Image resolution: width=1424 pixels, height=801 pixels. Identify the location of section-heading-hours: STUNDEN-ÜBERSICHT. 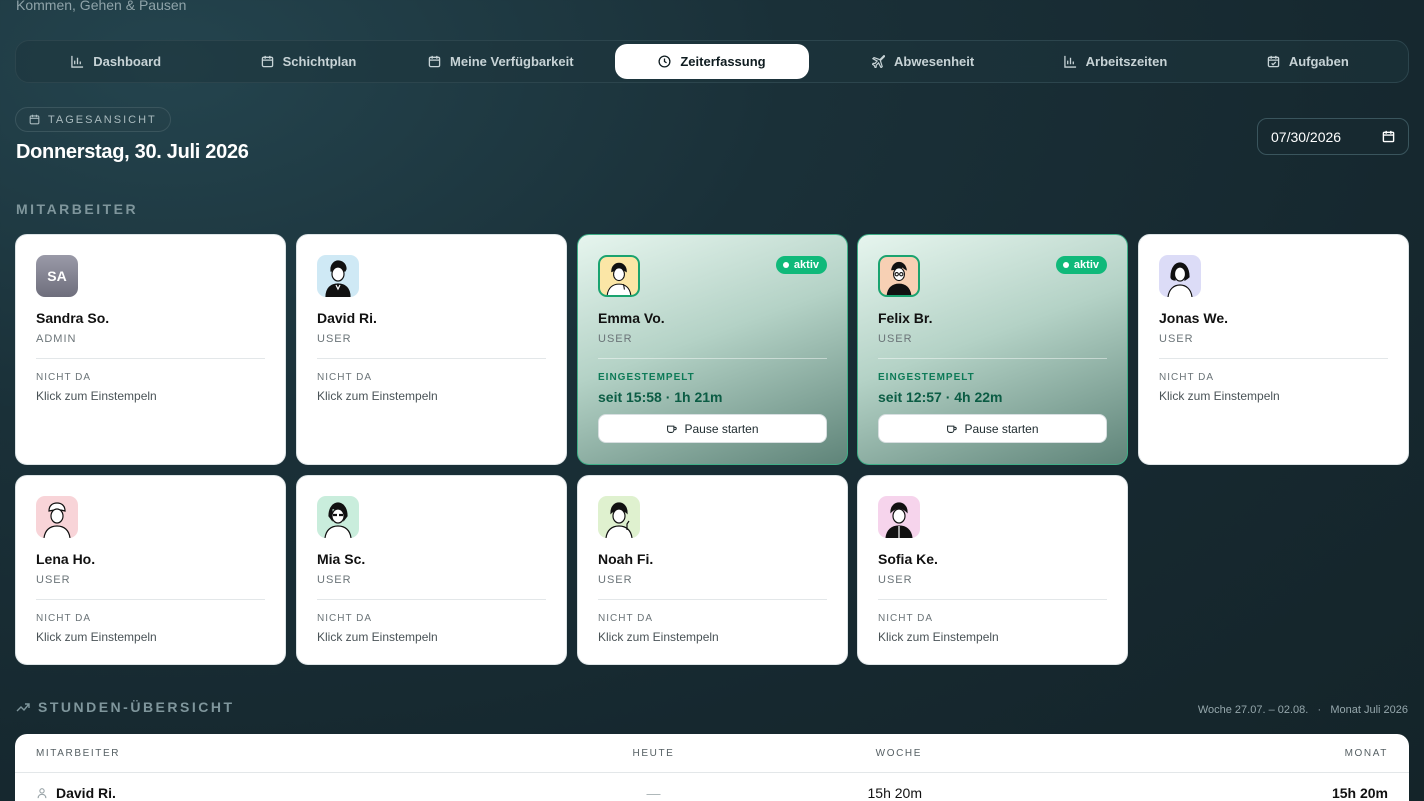
(125, 707).